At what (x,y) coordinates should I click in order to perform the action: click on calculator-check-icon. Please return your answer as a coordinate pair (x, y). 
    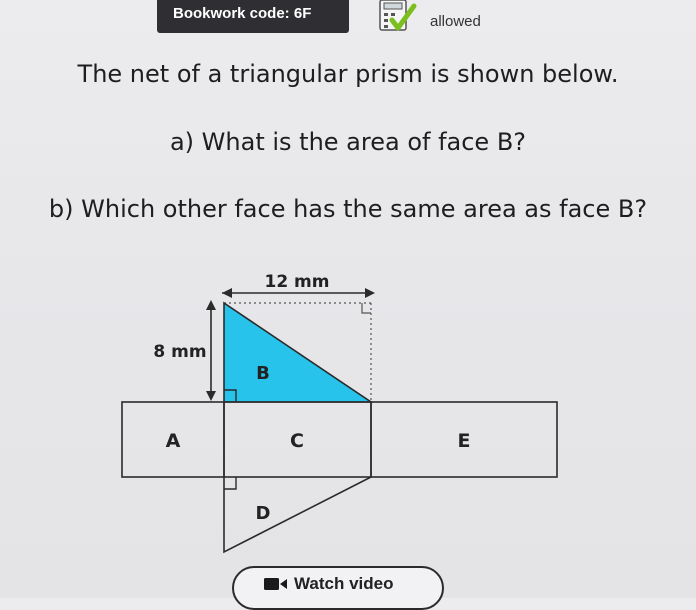
    Looking at the image, I should click on (398, 15).